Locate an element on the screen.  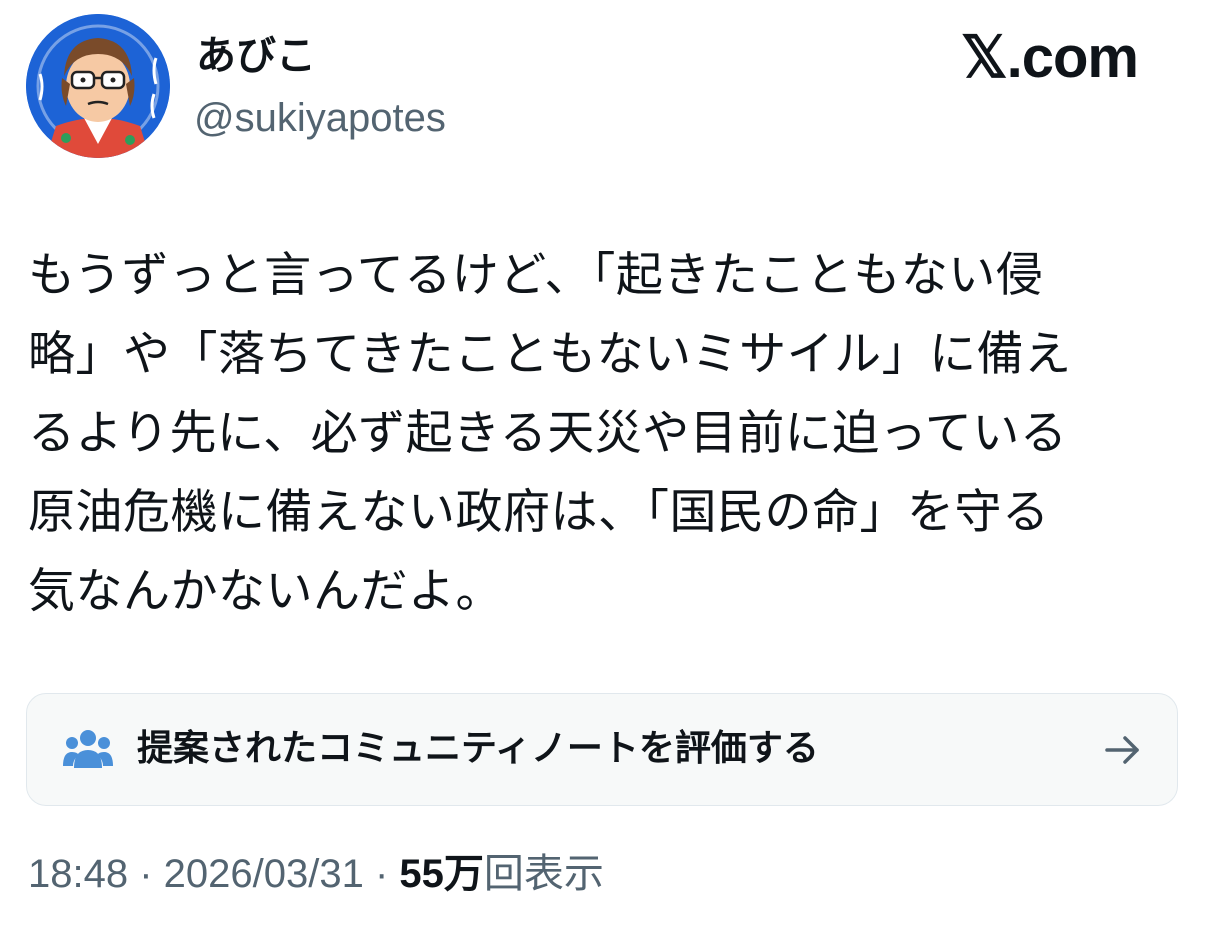
community-note-label: 提案されたコミュニティノートを評価する is located at coordinates (478, 748).